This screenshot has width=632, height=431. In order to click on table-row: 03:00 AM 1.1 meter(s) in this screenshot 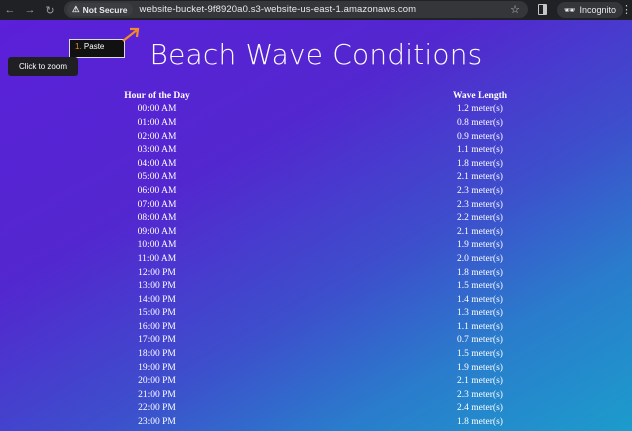, I will do `click(344, 150)`.